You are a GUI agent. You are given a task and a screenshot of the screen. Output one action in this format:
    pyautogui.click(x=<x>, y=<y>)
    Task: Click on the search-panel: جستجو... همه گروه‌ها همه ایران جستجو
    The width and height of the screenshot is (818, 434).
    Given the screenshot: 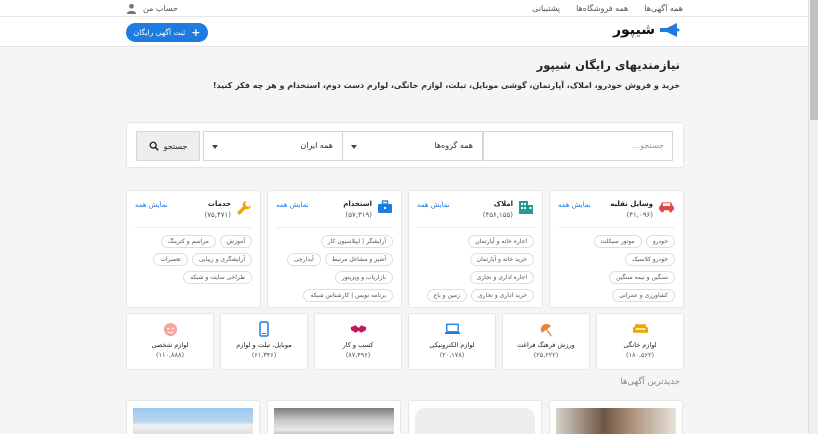 What is the action you would take?
    pyautogui.click(x=405, y=145)
    